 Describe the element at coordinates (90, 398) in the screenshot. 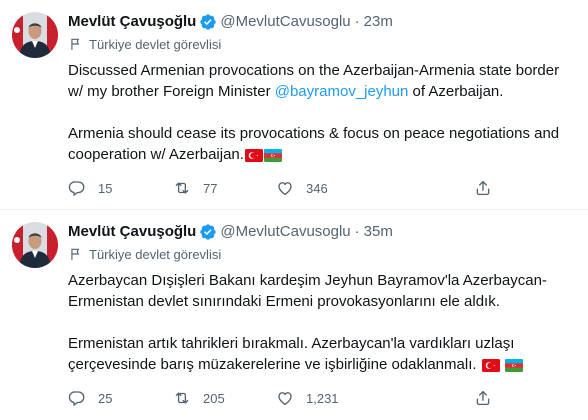

I see `reply-button: 25` at that location.